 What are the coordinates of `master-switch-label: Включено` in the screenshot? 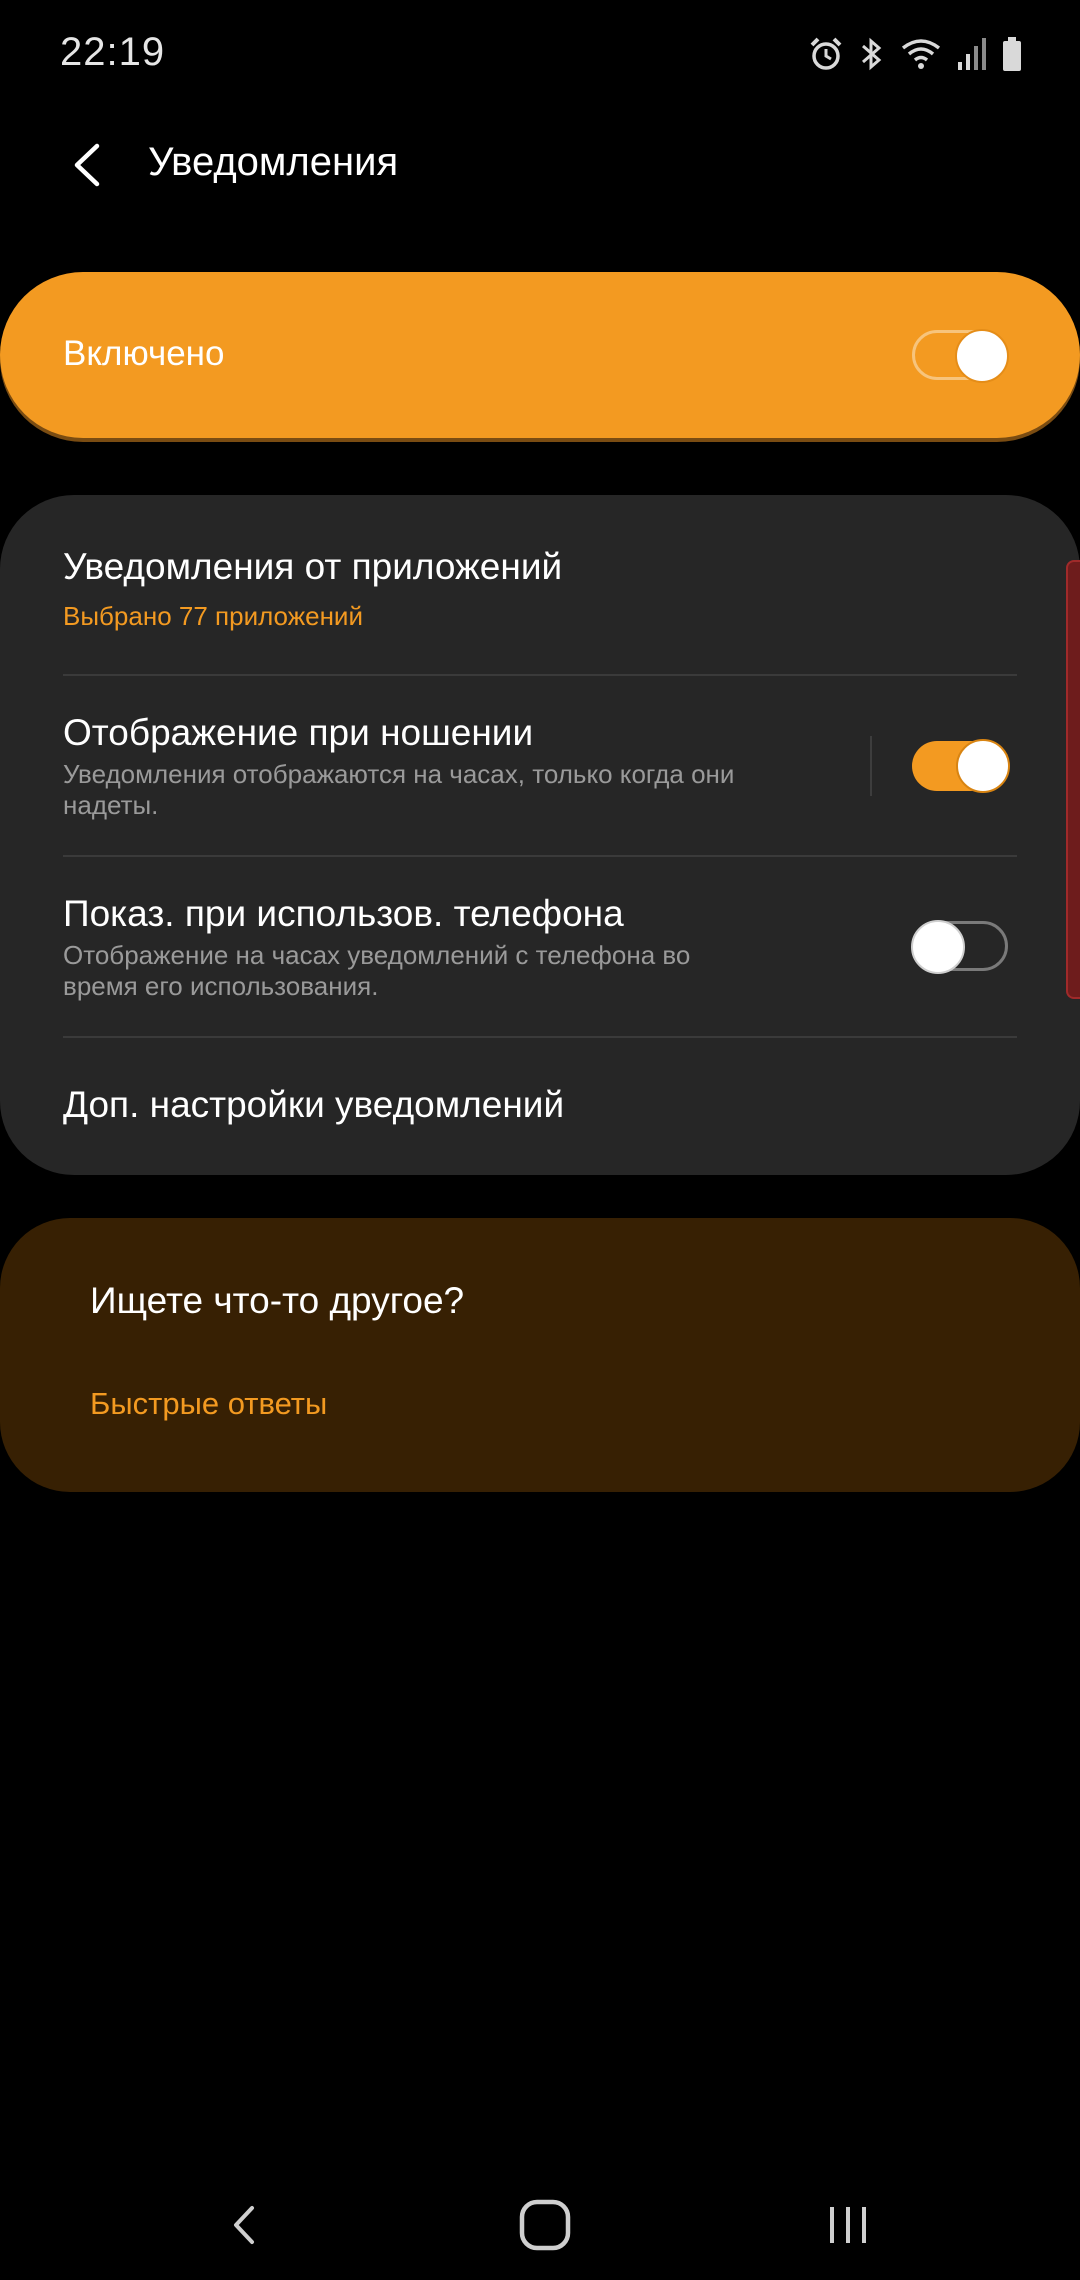 It's located at (144, 353).